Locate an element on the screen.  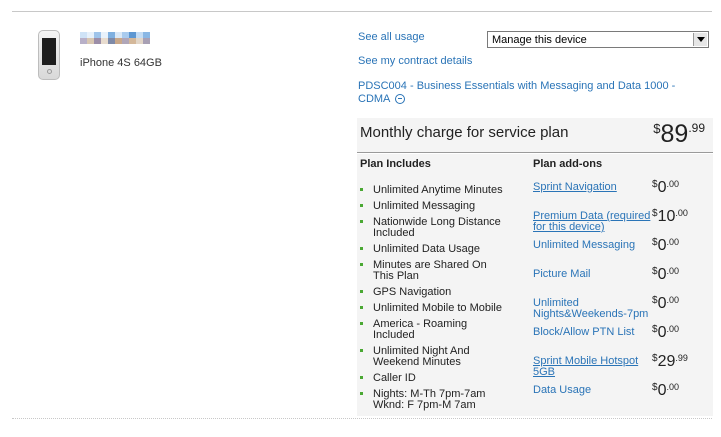
monthly-charge-price: $89.99 is located at coordinates (679, 134).